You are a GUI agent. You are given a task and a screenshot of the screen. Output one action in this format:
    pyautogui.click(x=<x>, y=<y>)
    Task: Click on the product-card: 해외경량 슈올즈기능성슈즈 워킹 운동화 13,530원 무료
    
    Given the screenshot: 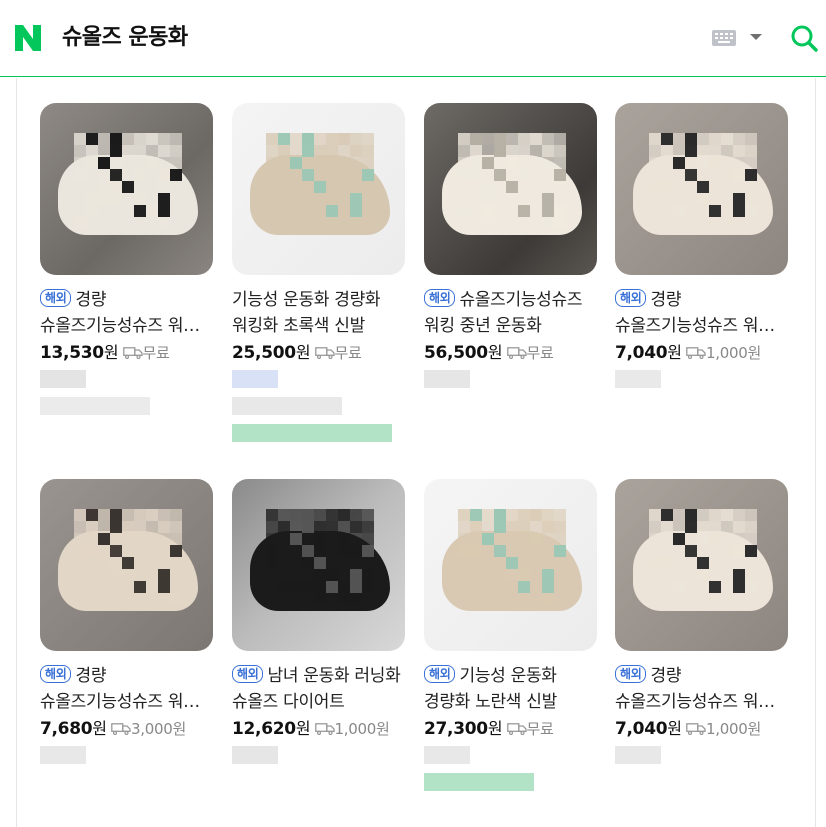 What is the action you would take?
    pyautogui.click(x=127, y=276)
    